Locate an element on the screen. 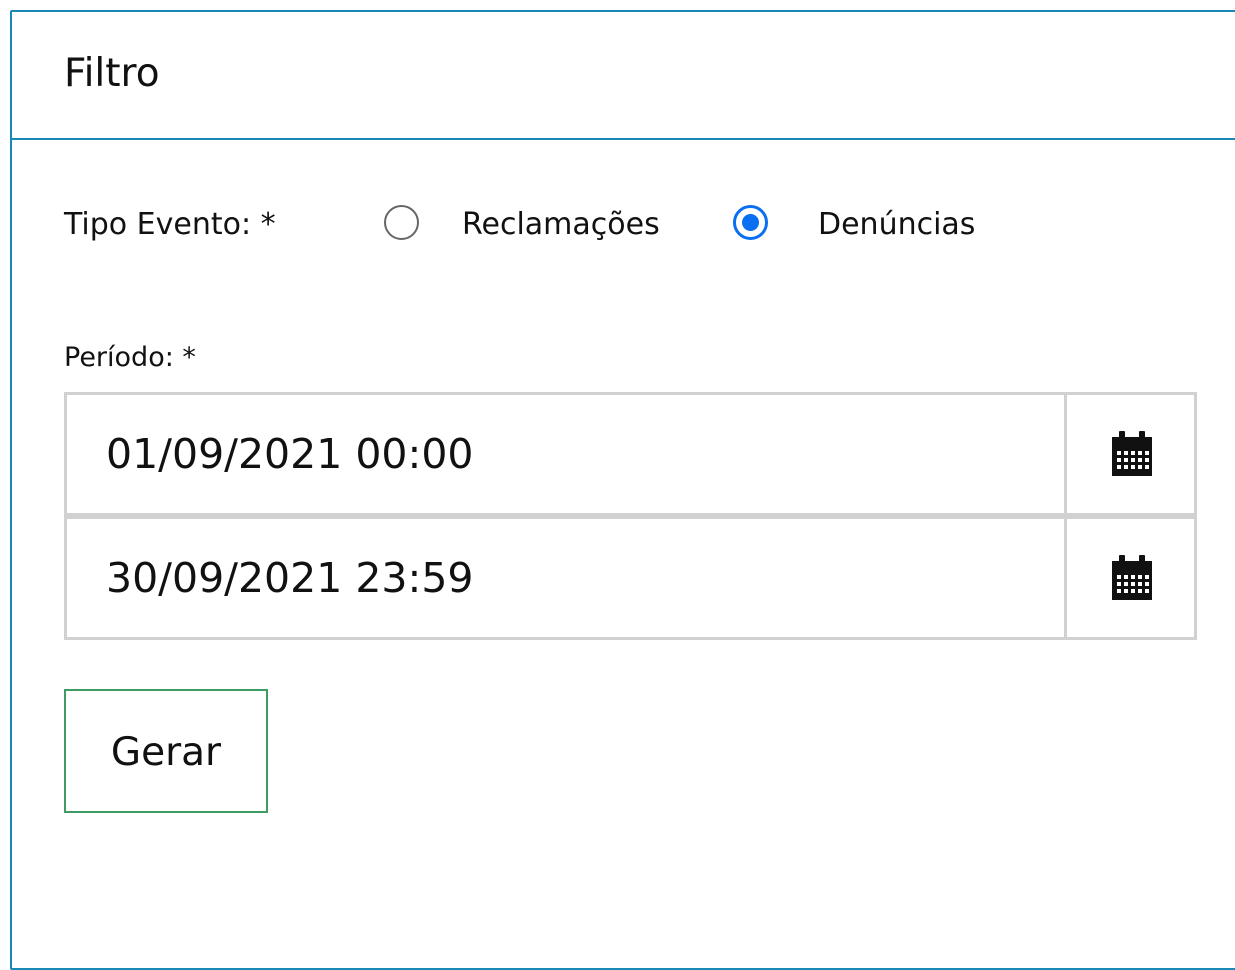 This screenshot has height=970, width=1235. end-date-input is located at coordinates (567, 578).